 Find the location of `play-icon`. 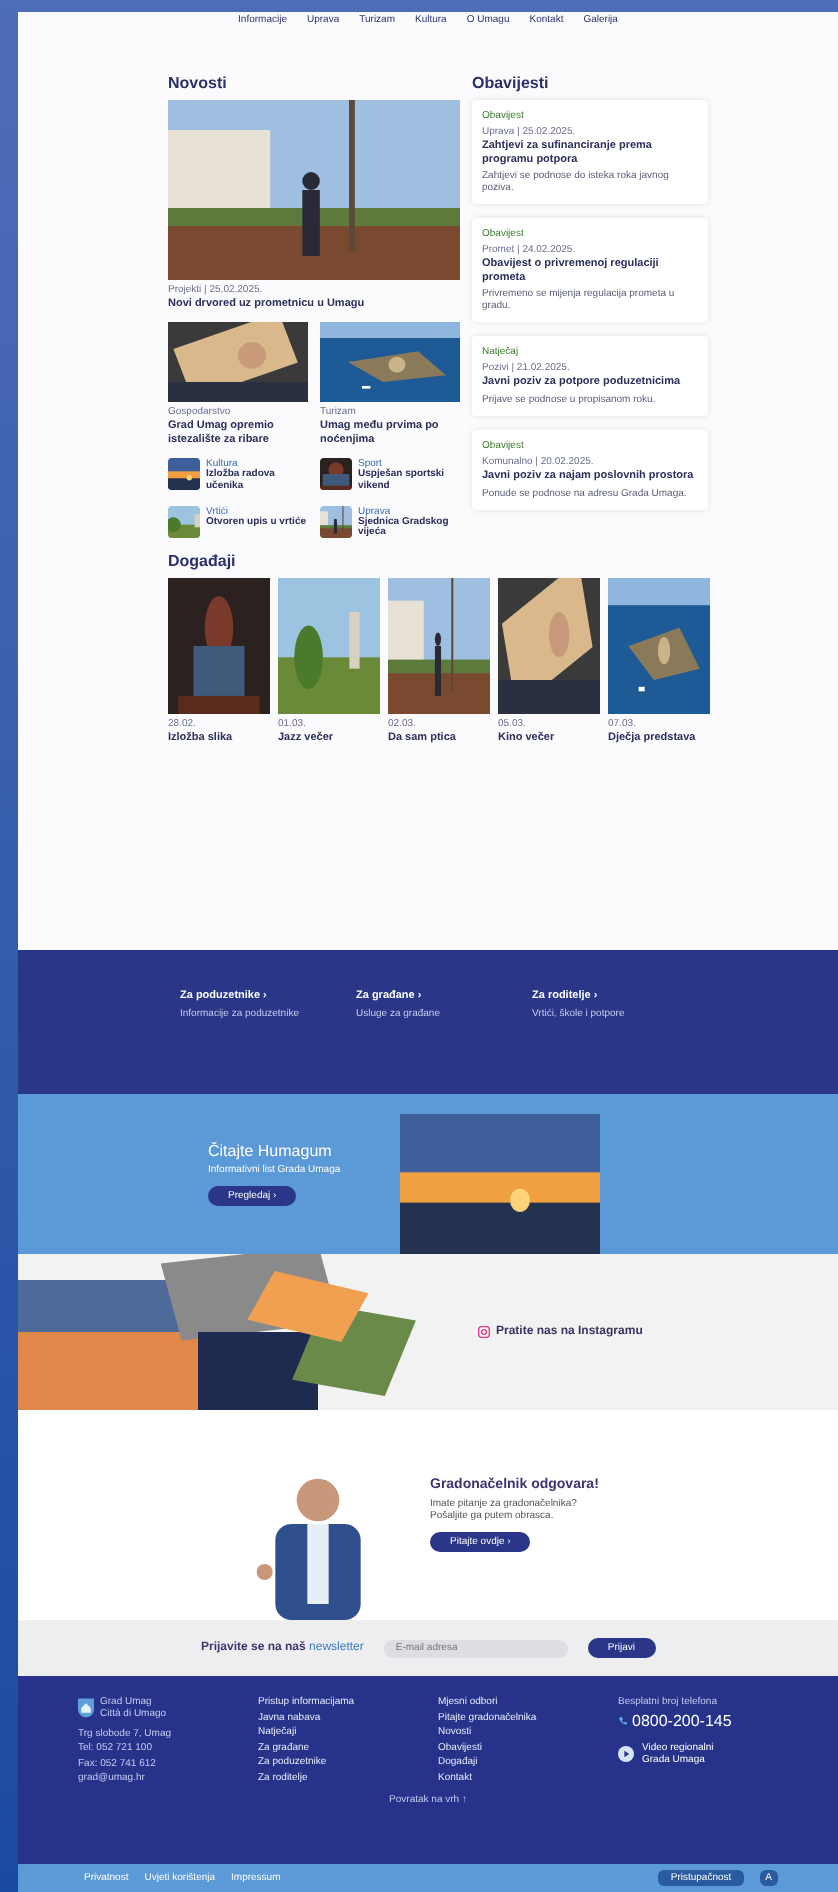

play-icon is located at coordinates (626, 1754).